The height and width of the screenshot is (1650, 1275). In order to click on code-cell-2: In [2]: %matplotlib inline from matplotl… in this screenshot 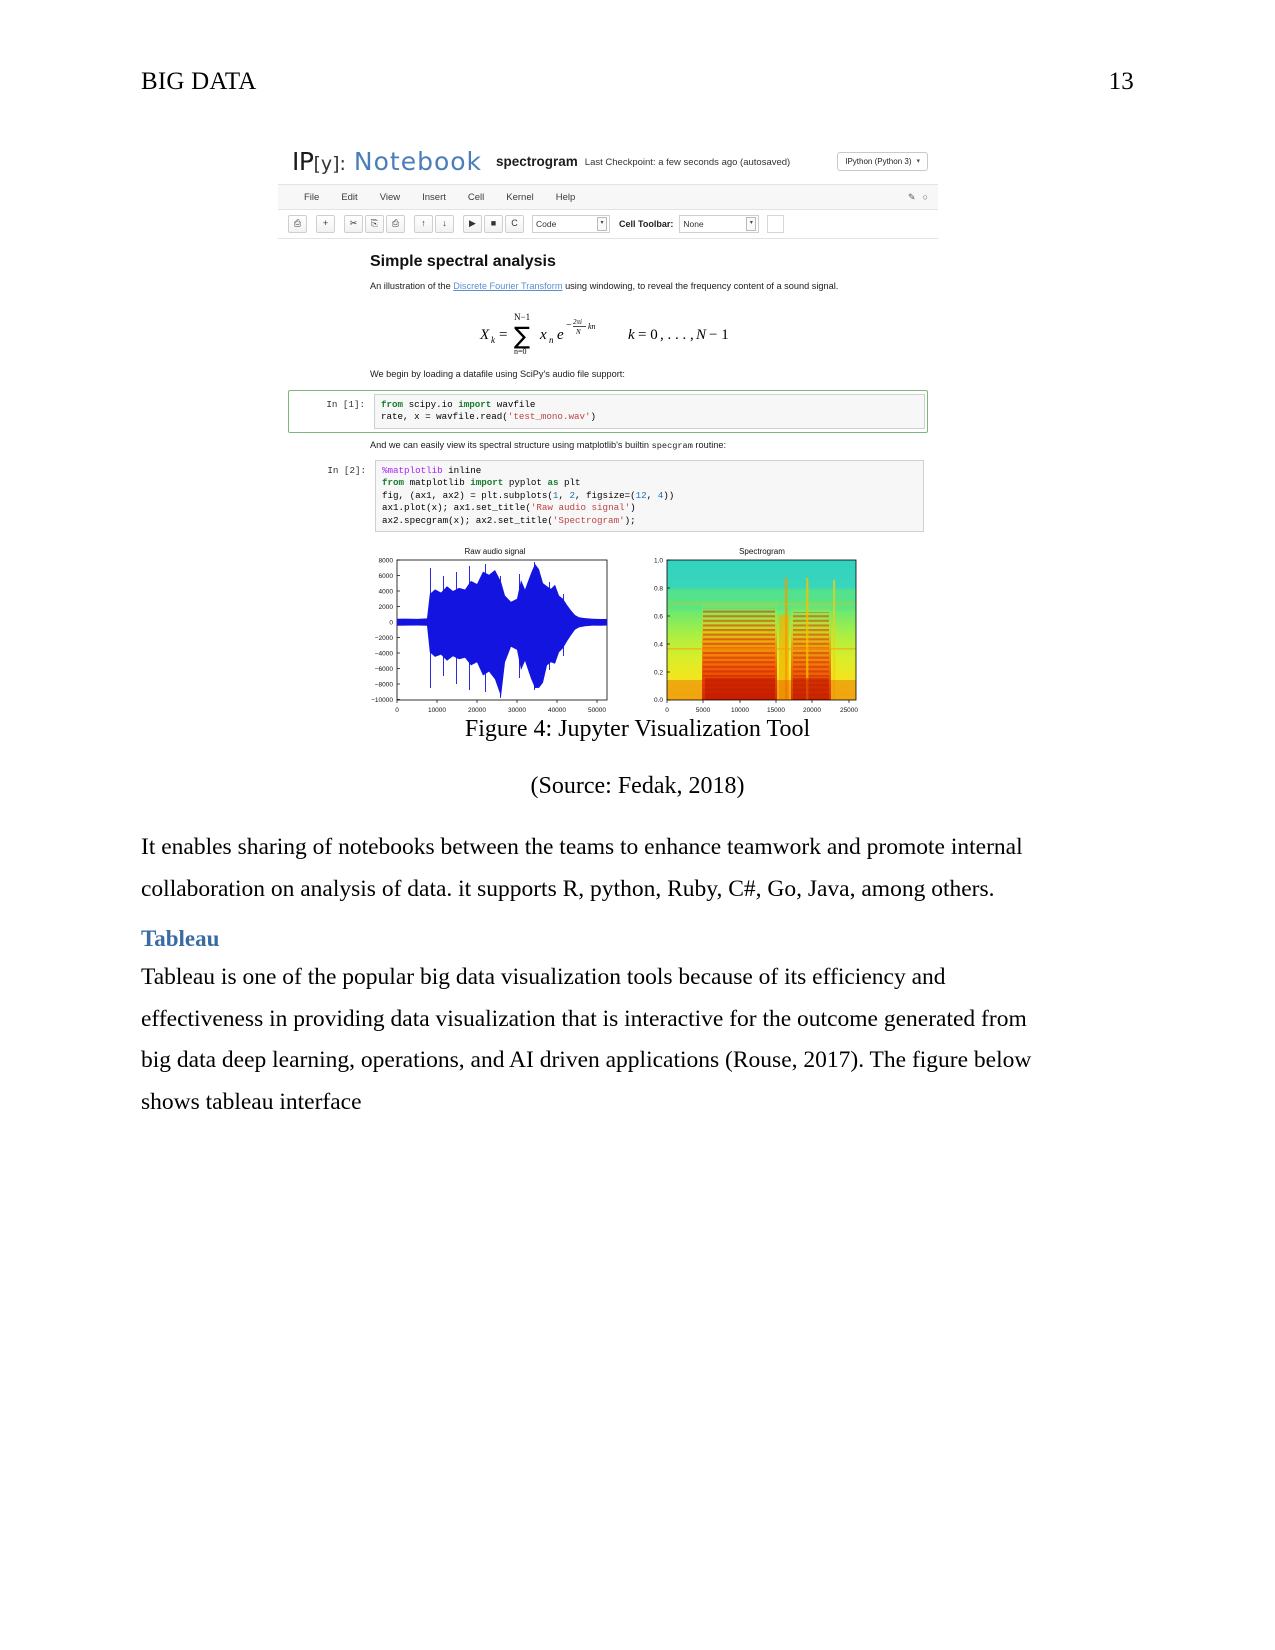, I will do `click(608, 496)`.